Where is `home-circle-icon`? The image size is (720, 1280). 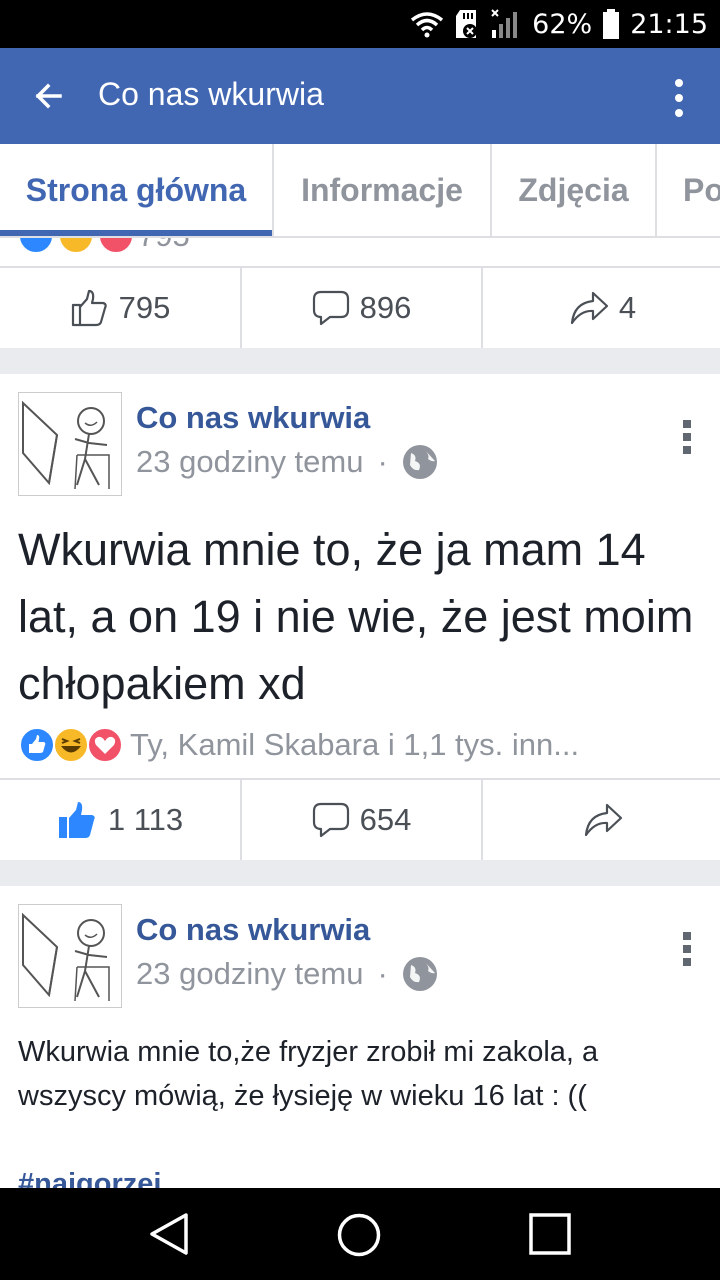 home-circle-icon is located at coordinates (359, 1235).